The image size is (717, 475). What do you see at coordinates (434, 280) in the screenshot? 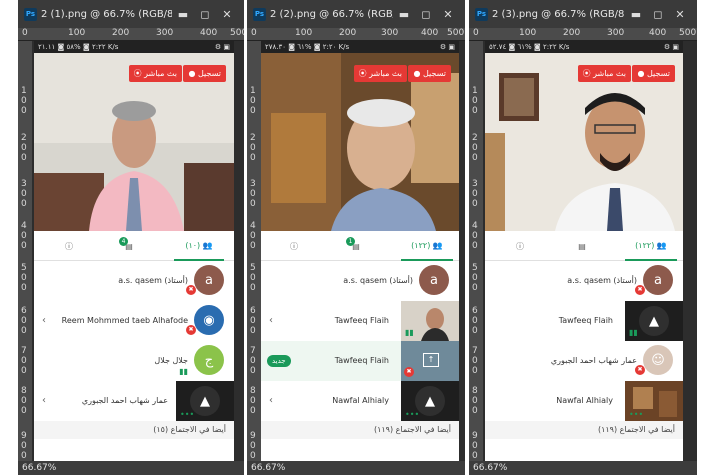
I see `avatar: a` at bounding box center [434, 280].